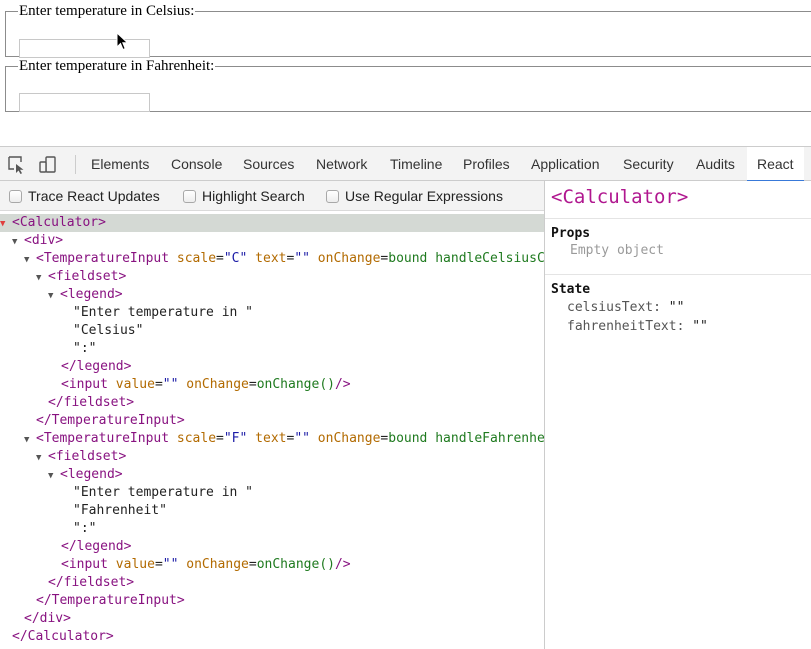 This screenshot has width=811, height=649. I want to click on tab-audits: Audits, so click(715, 164).